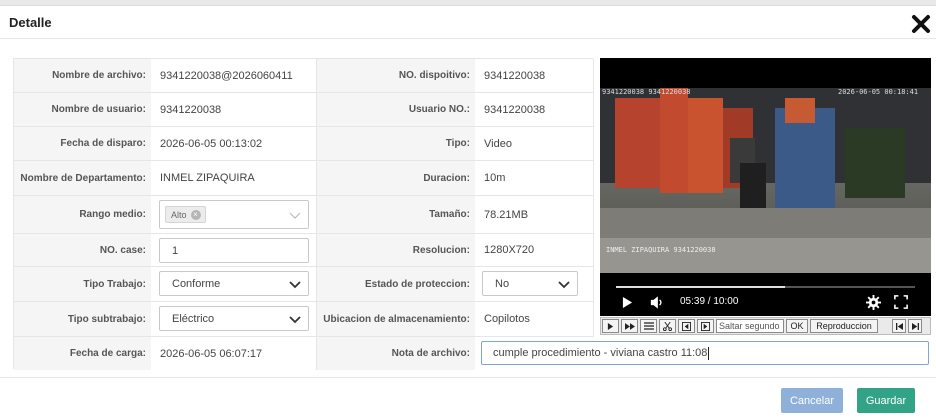 This screenshot has height=419, width=936. What do you see at coordinates (396, 214) in the screenshot?
I see `size-label: Tamaño:` at bounding box center [396, 214].